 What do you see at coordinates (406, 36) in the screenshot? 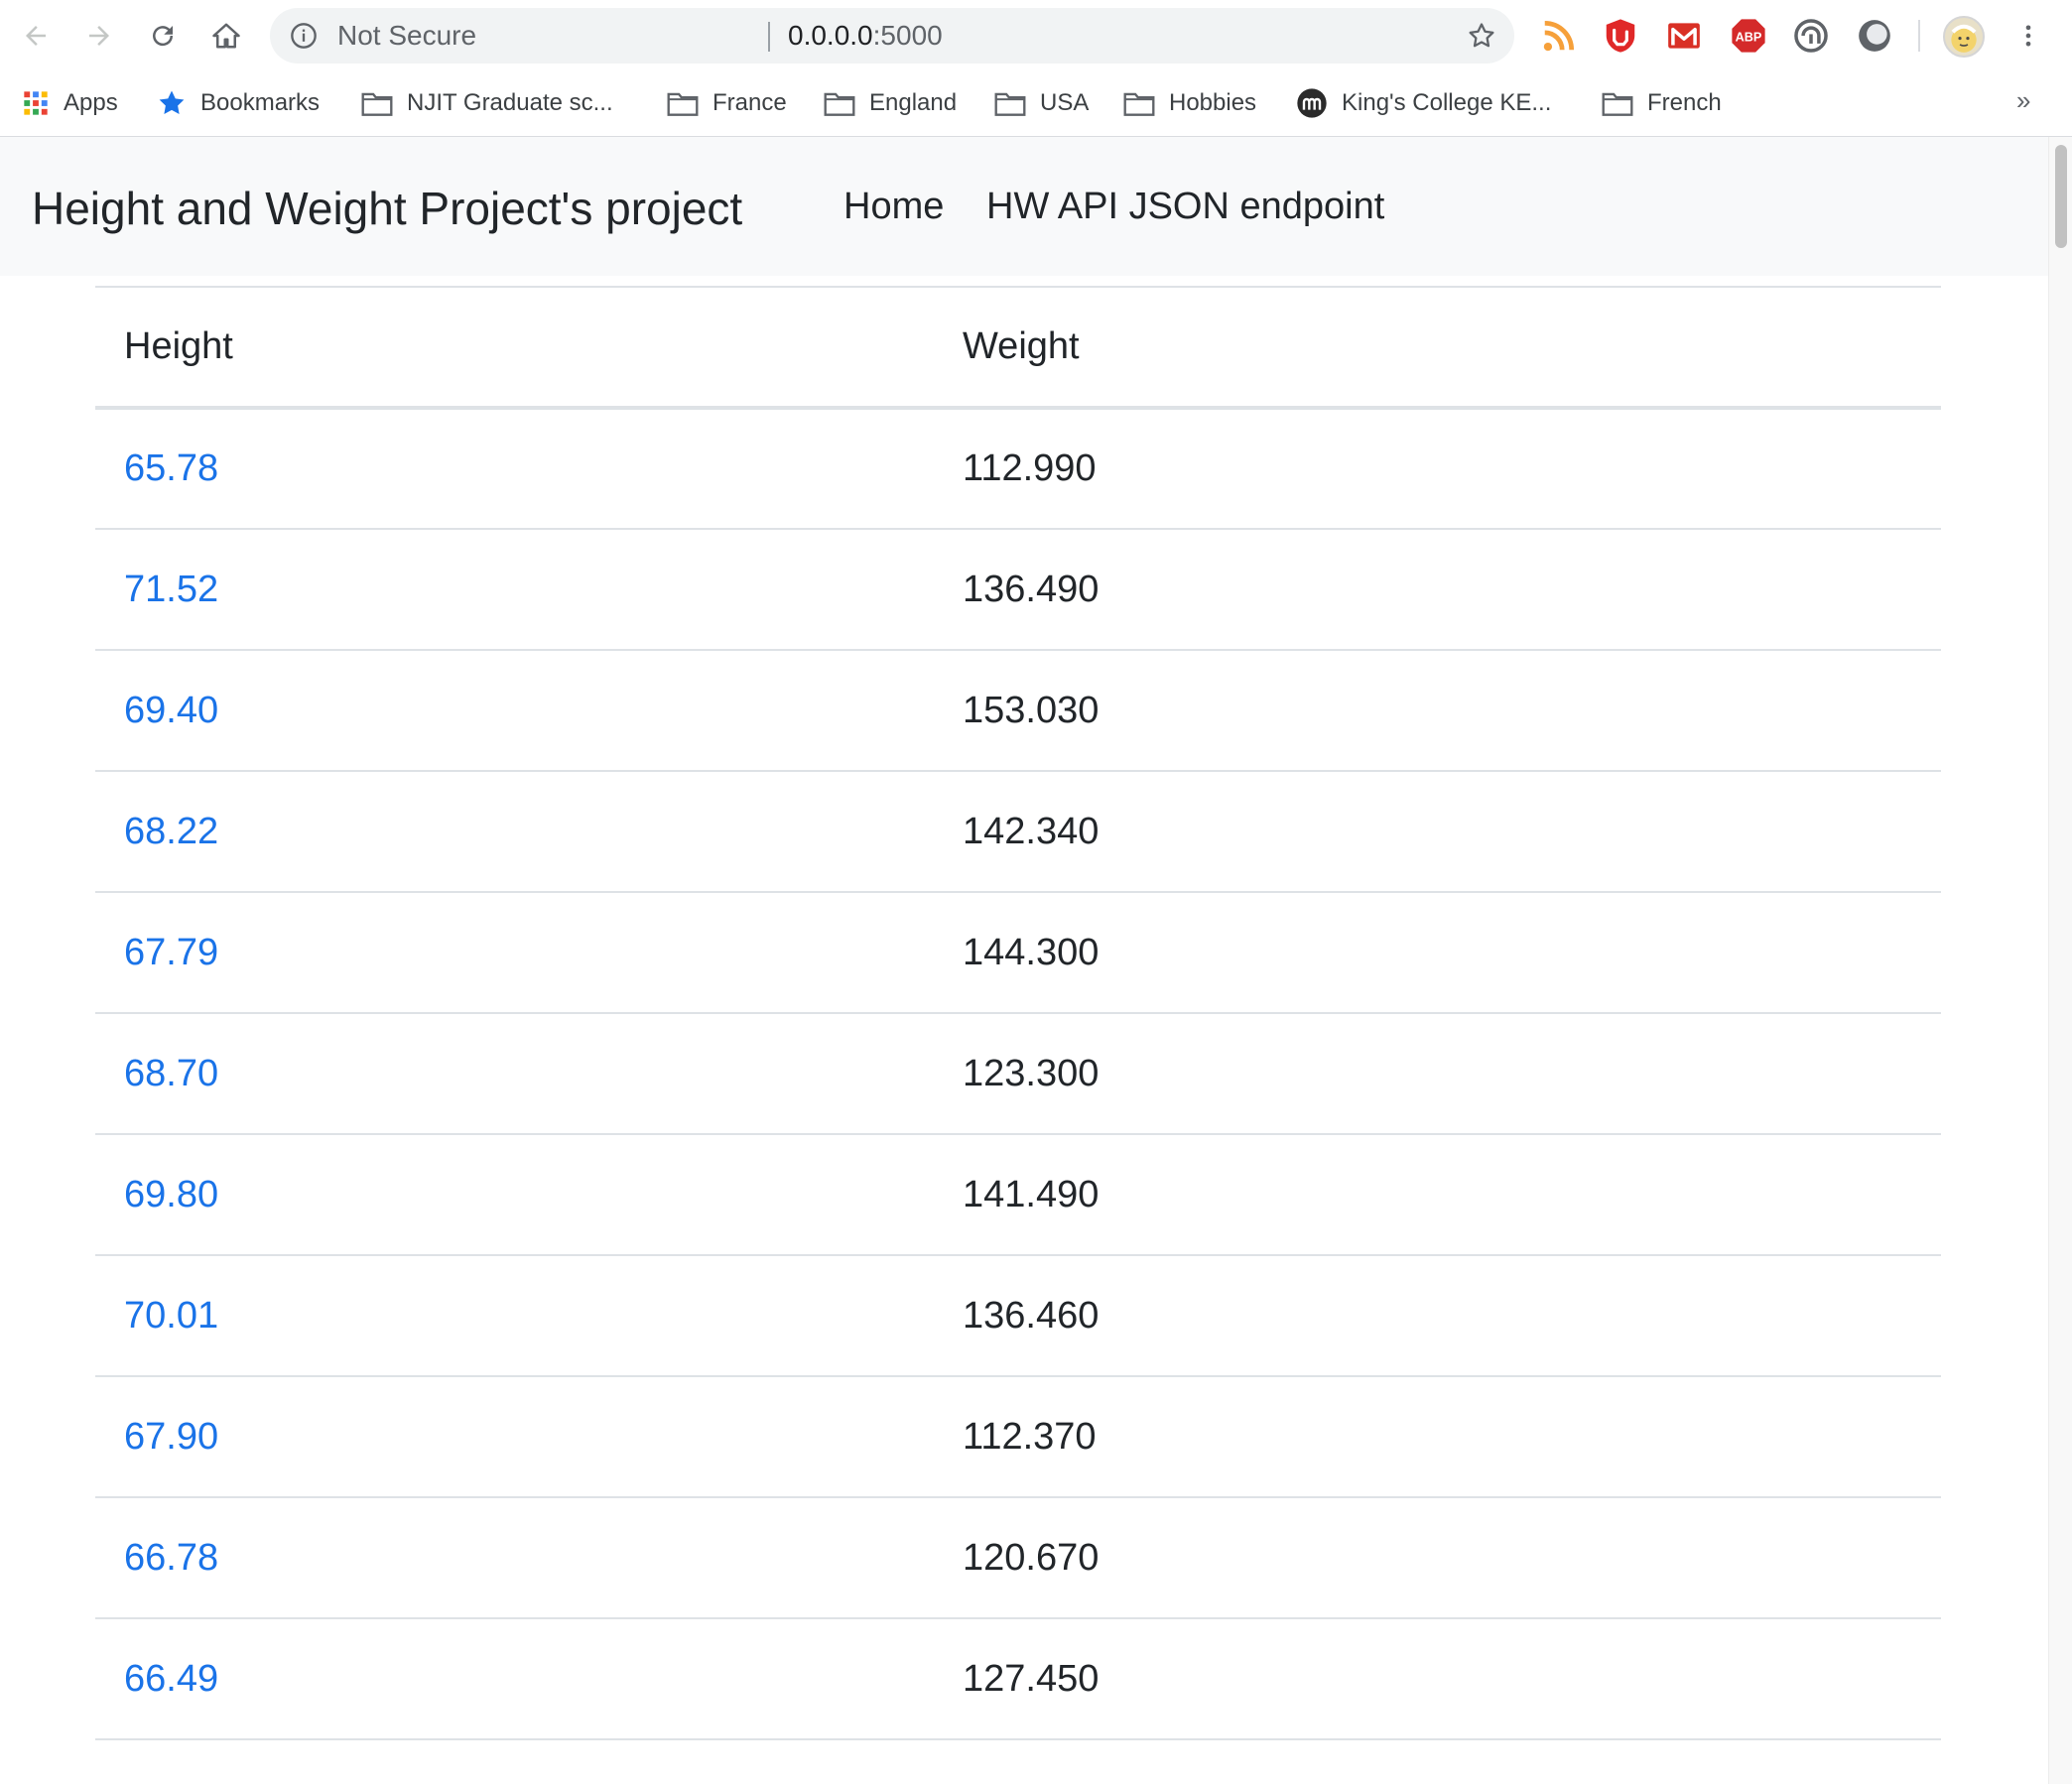
I see `security-label: Not Secure` at bounding box center [406, 36].